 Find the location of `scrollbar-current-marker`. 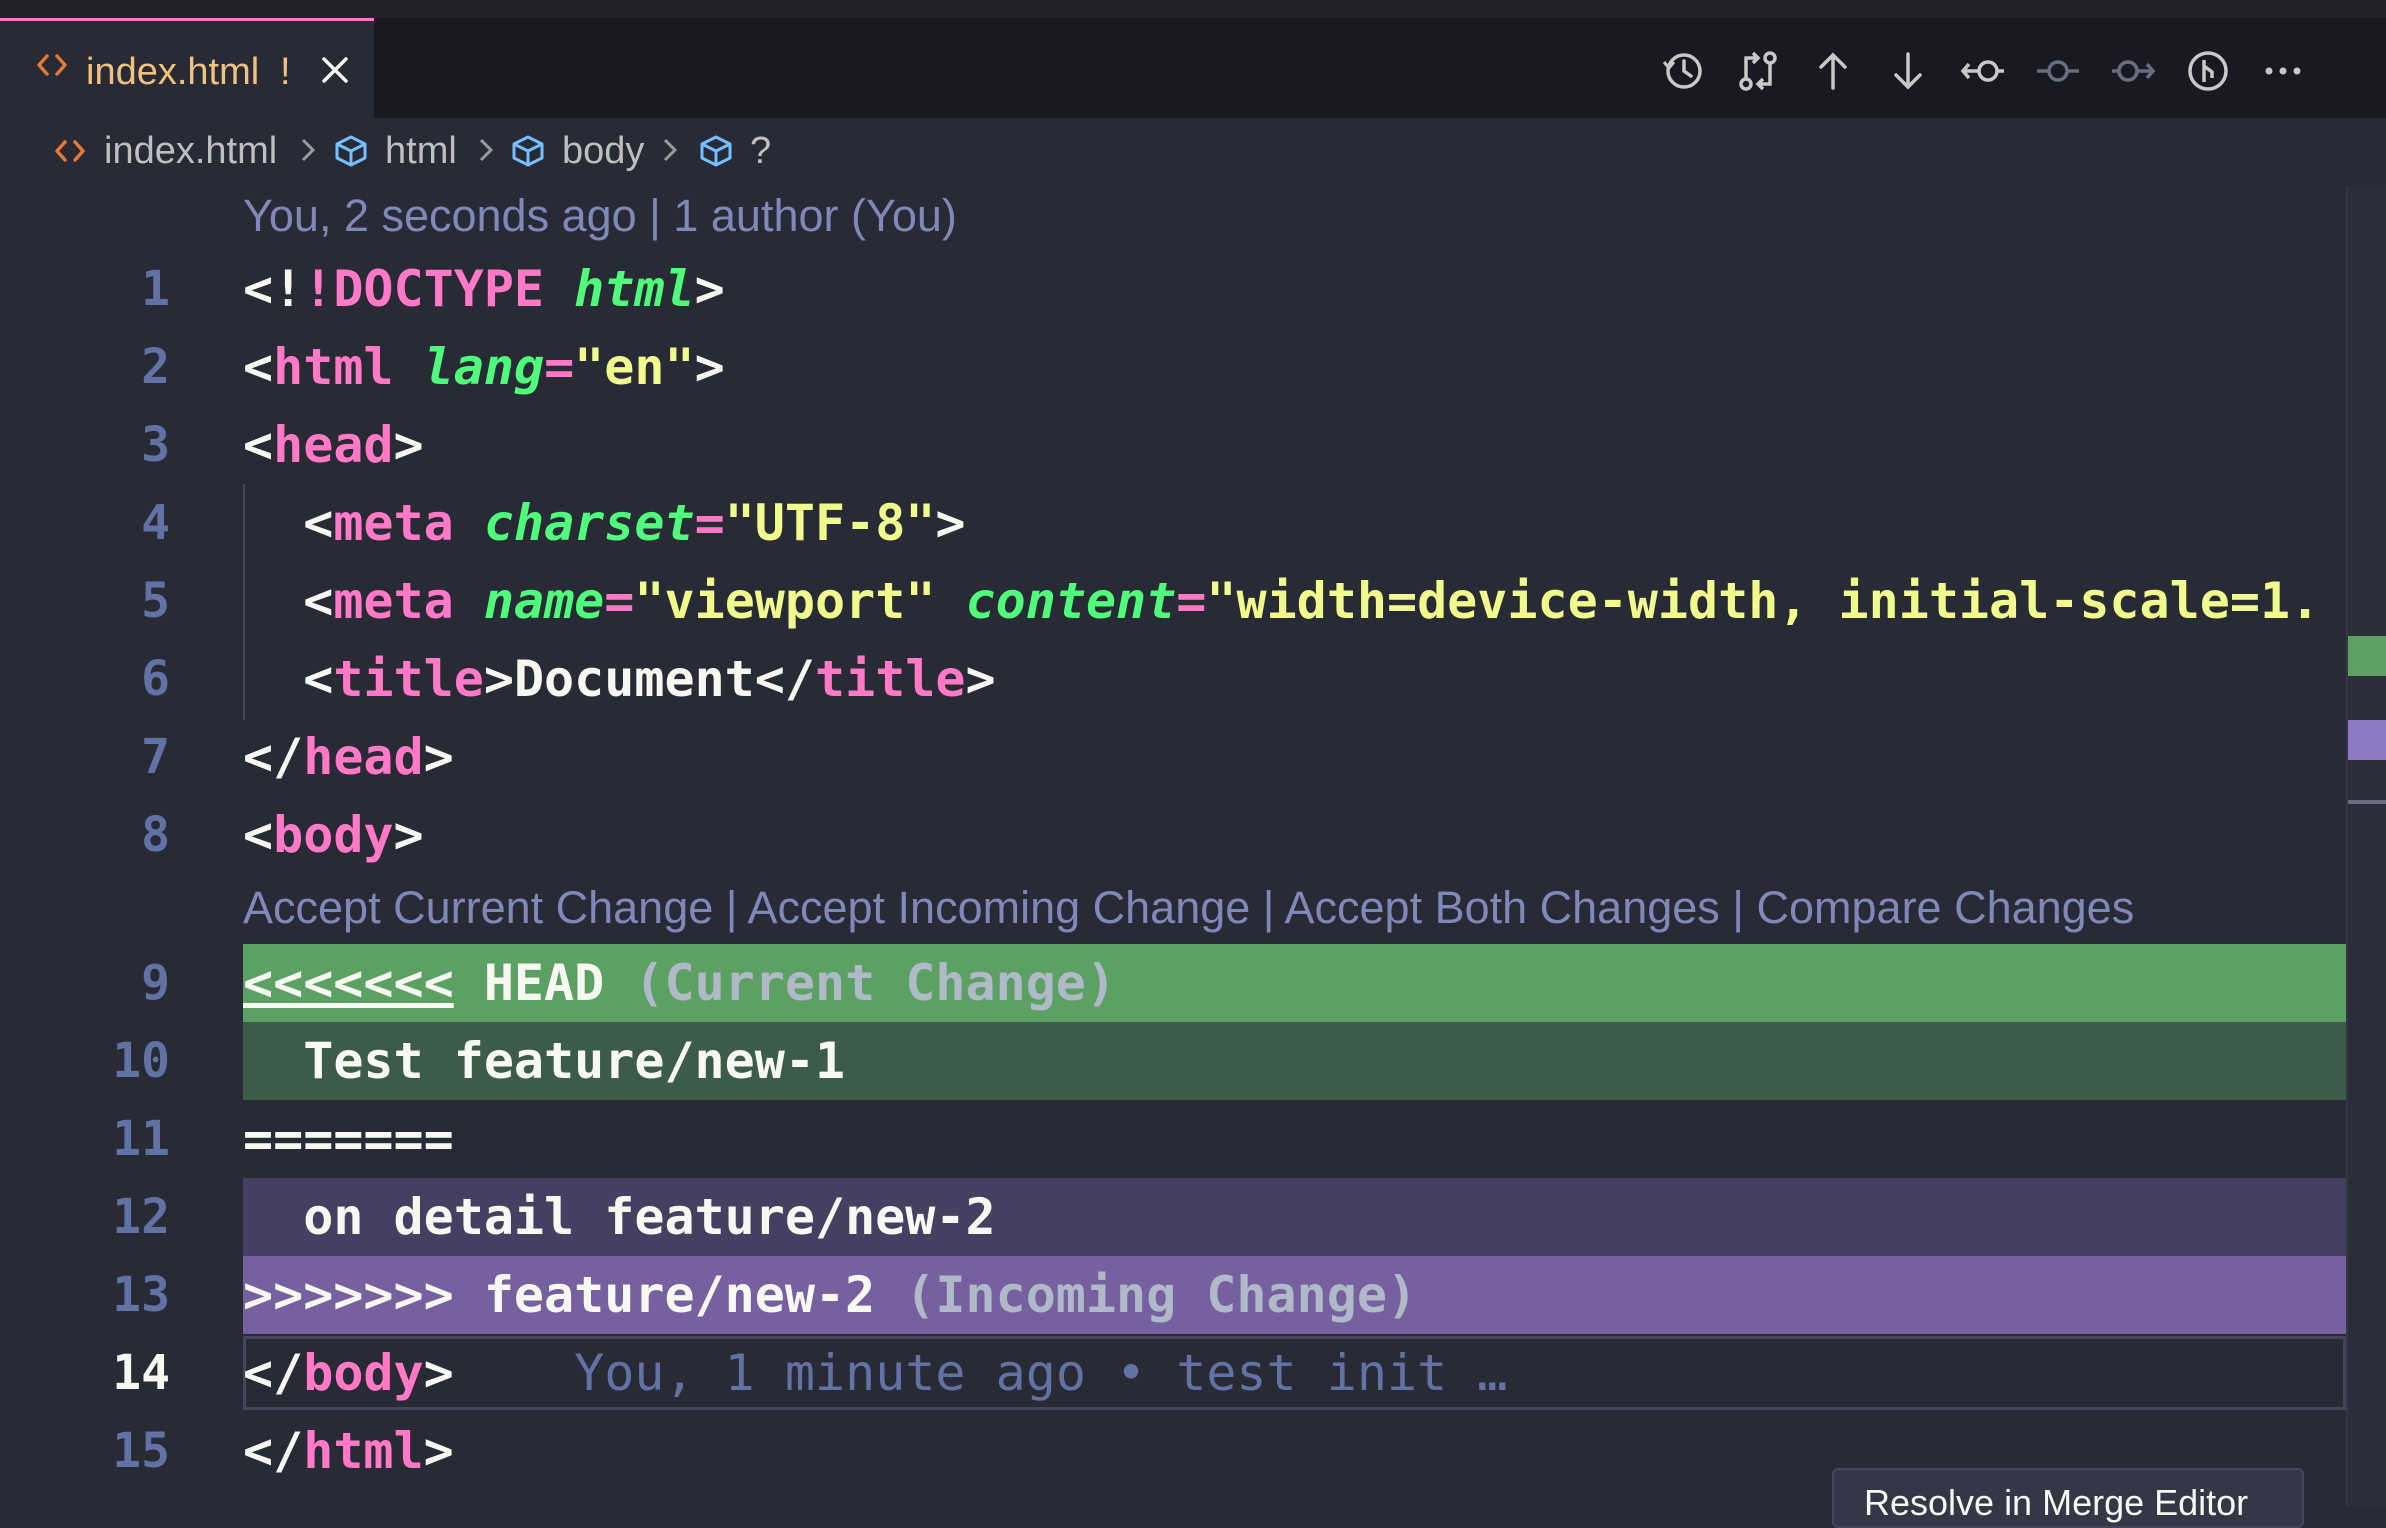

scrollbar-current-marker is located at coordinates (2367, 656).